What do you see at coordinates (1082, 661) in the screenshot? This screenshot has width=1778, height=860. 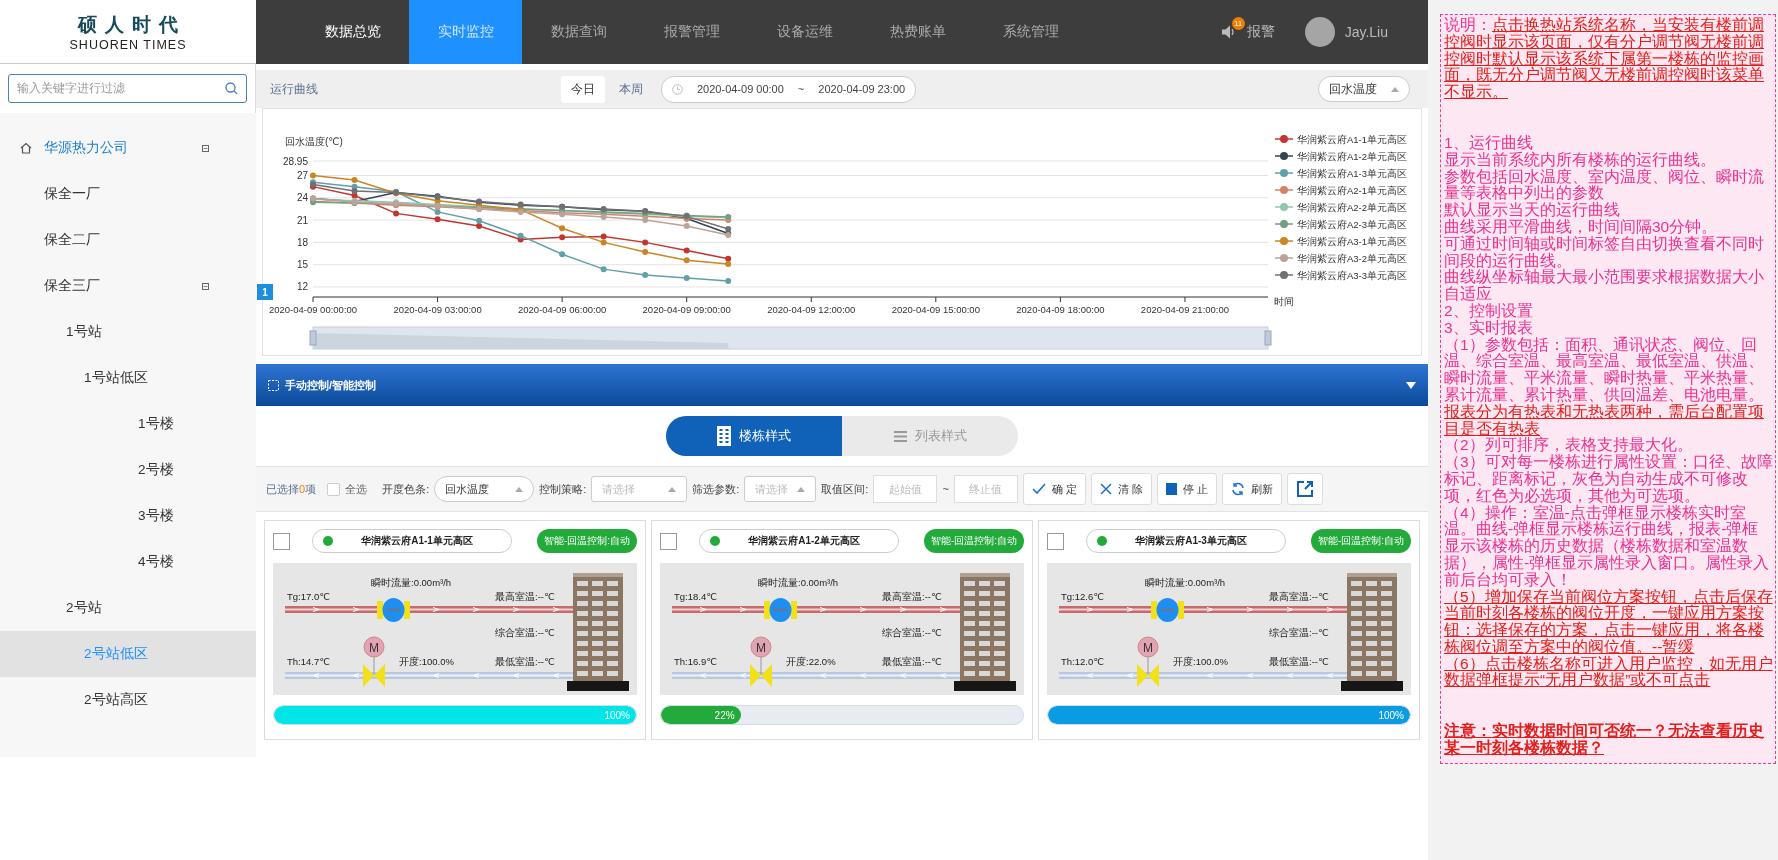 I see `return-temperature: Th:12.0℃` at bounding box center [1082, 661].